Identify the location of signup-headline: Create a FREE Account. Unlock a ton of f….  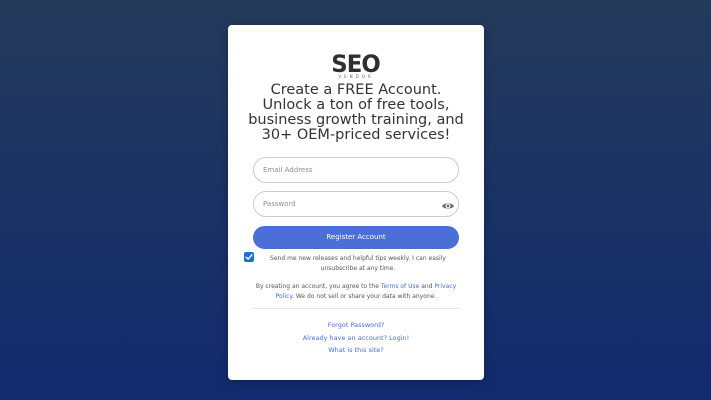
(356, 112).